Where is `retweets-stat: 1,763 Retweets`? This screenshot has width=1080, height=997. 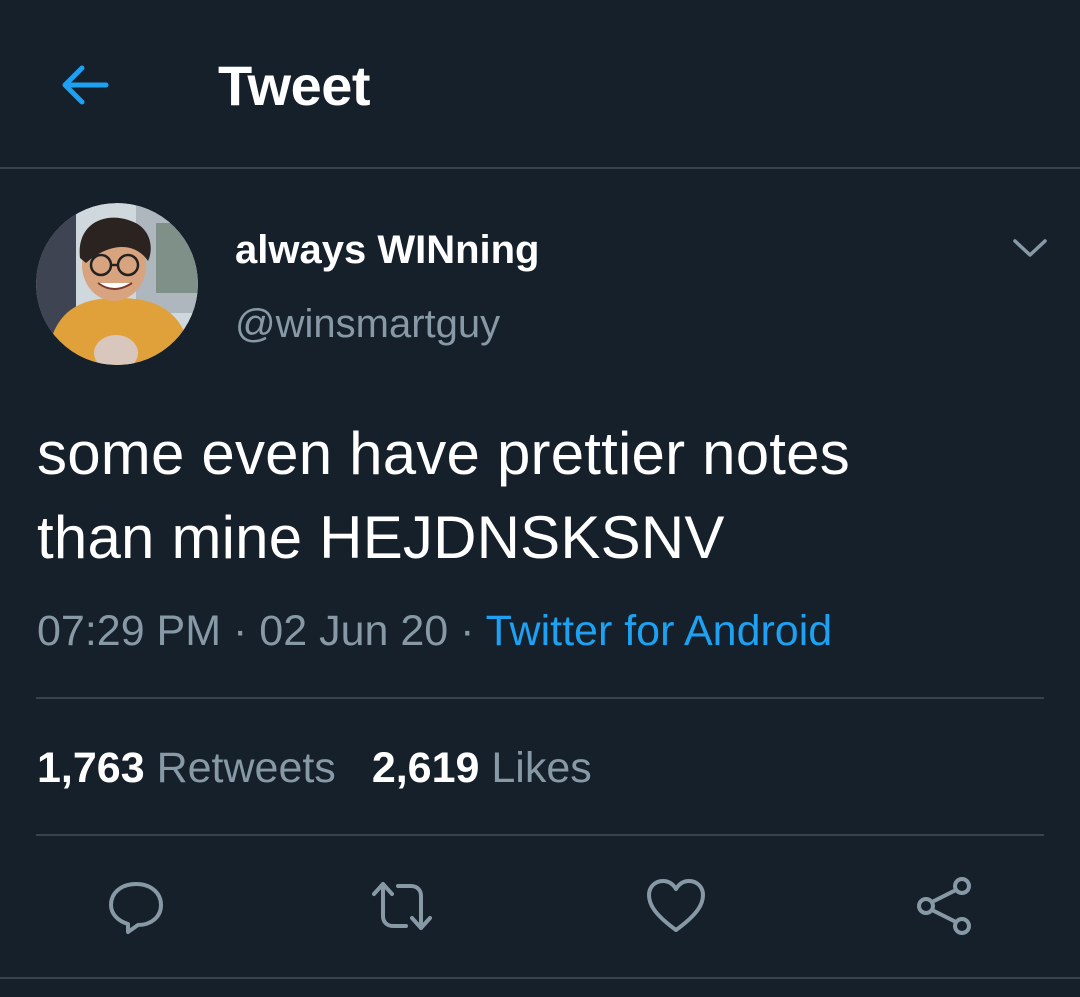 retweets-stat: 1,763 Retweets is located at coordinates (186, 768).